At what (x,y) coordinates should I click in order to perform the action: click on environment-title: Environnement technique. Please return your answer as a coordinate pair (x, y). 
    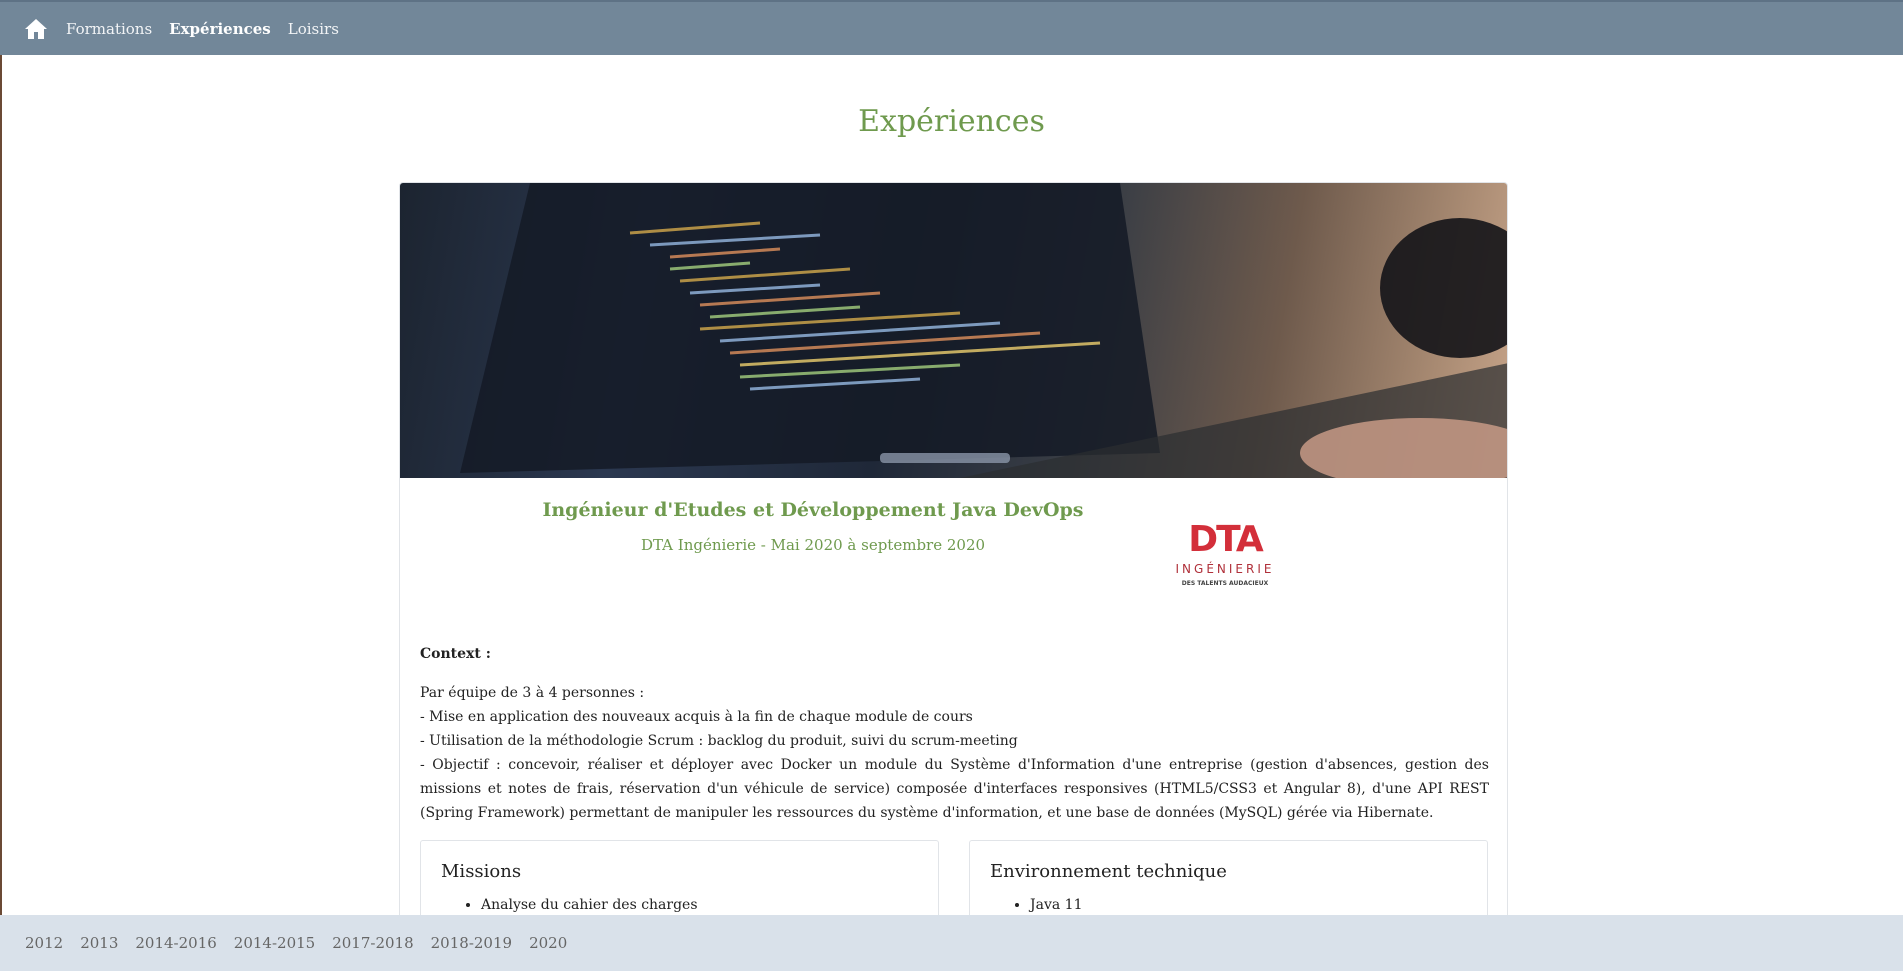
    Looking at the image, I should click on (1108, 871).